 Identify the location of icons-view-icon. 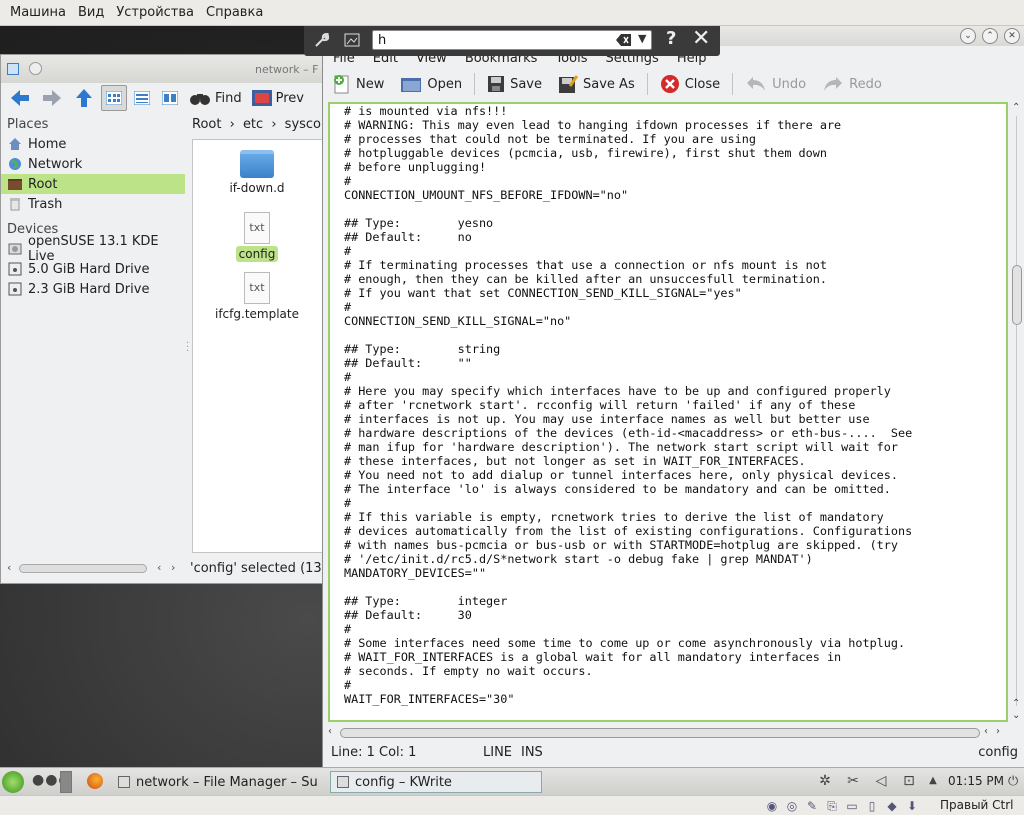
(114, 98).